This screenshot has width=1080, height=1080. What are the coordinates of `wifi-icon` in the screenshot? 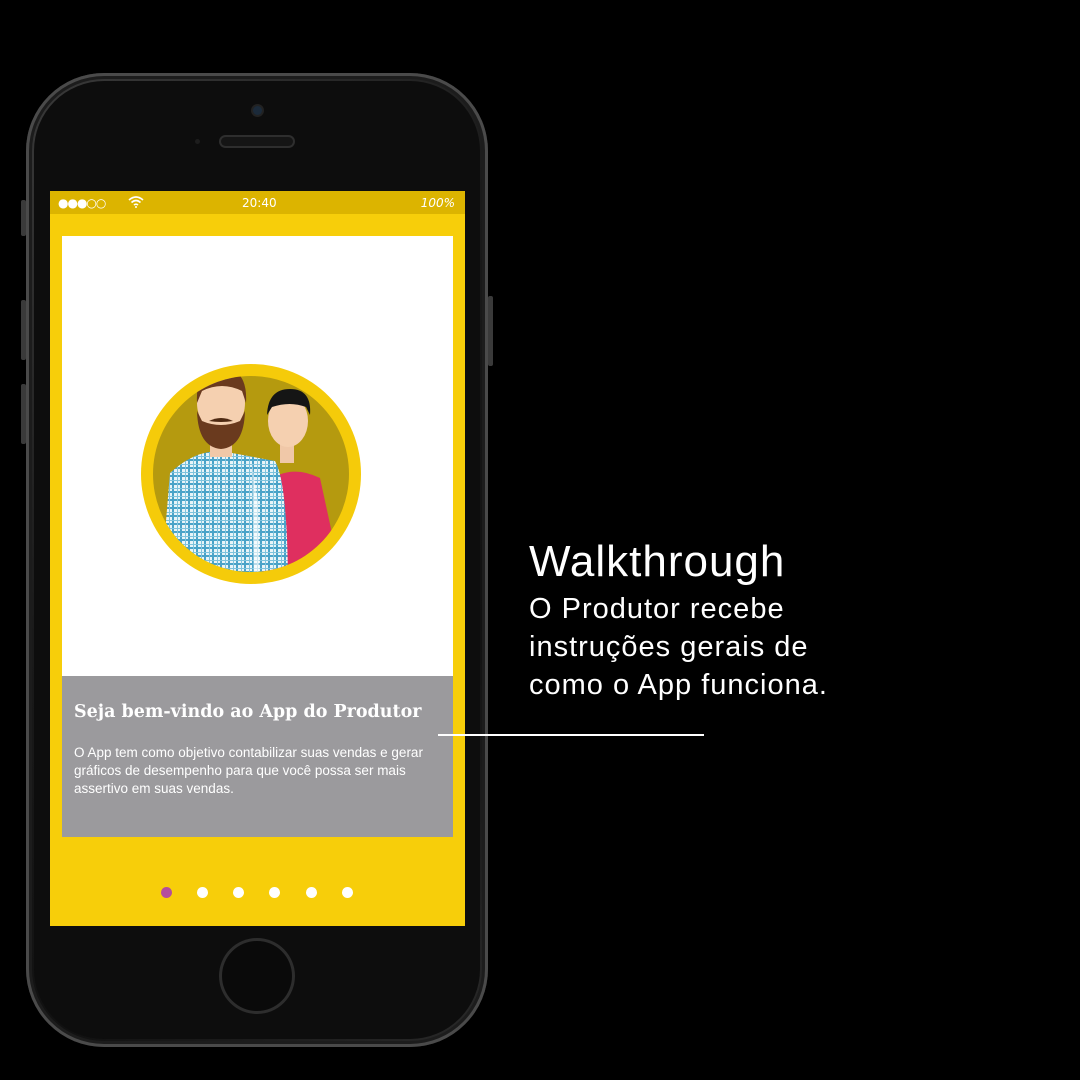 It's located at (136, 203).